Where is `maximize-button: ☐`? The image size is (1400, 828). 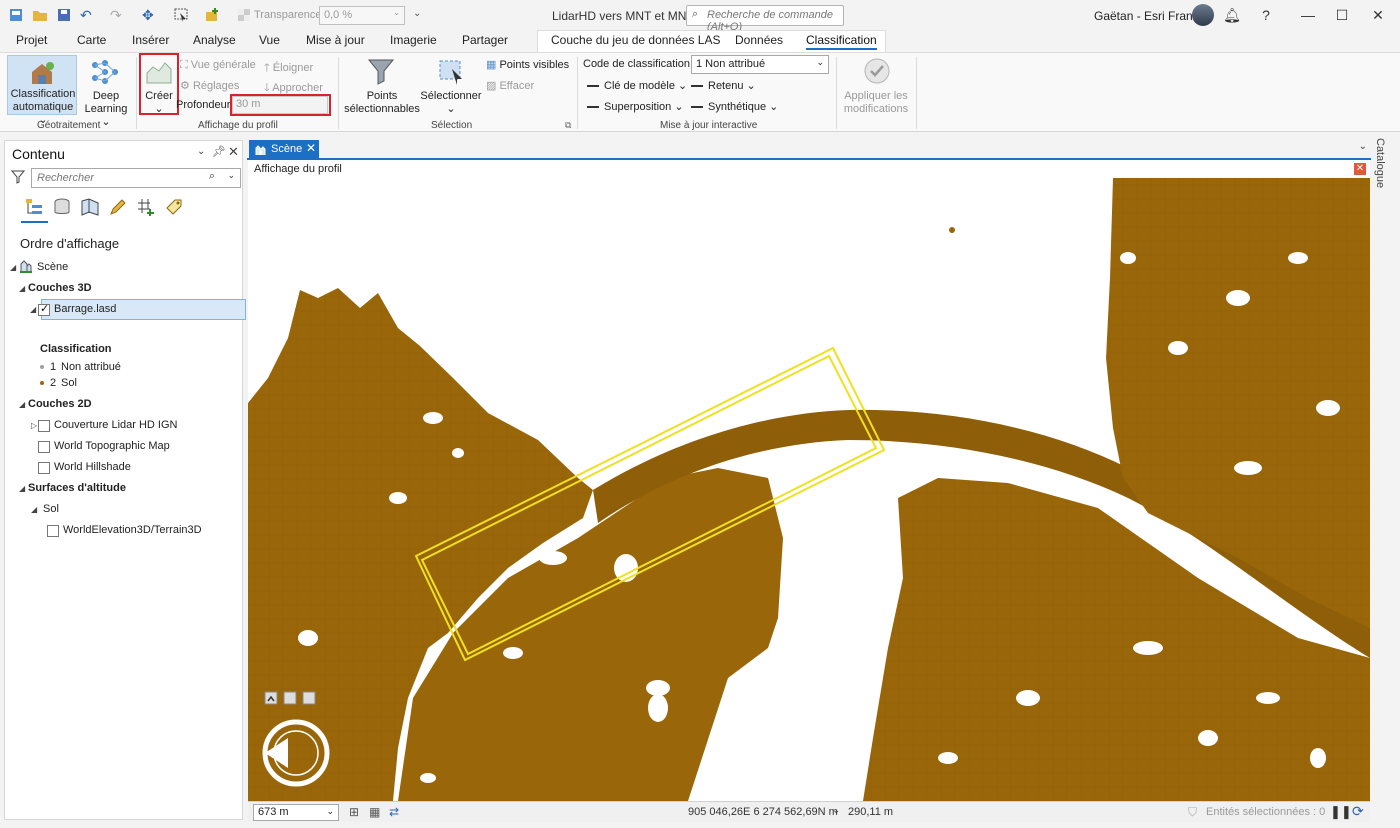 maximize-button: ☐ is located at coordinates (1342, 15).